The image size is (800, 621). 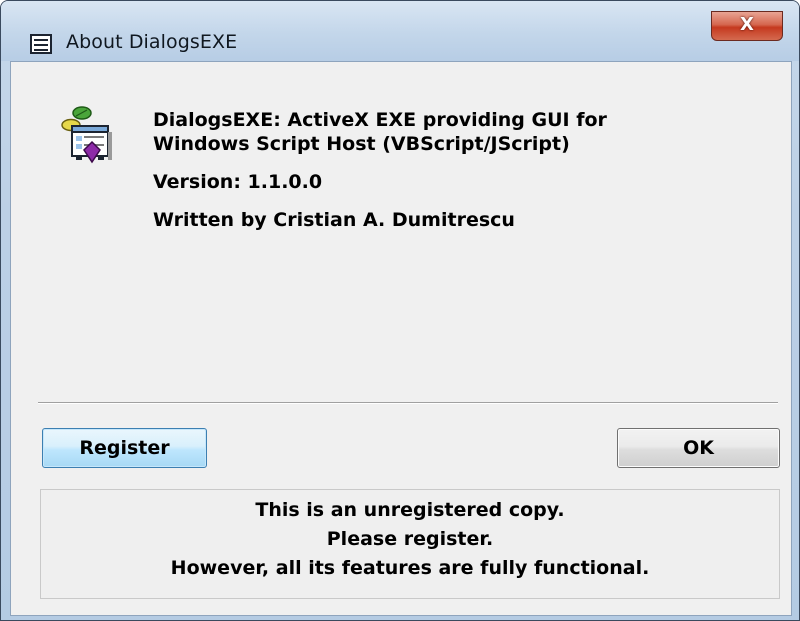 What do you see at coordinates (124, 448) in the screenshot?
I see `register-button: Register` at bounding box center [124, 448].